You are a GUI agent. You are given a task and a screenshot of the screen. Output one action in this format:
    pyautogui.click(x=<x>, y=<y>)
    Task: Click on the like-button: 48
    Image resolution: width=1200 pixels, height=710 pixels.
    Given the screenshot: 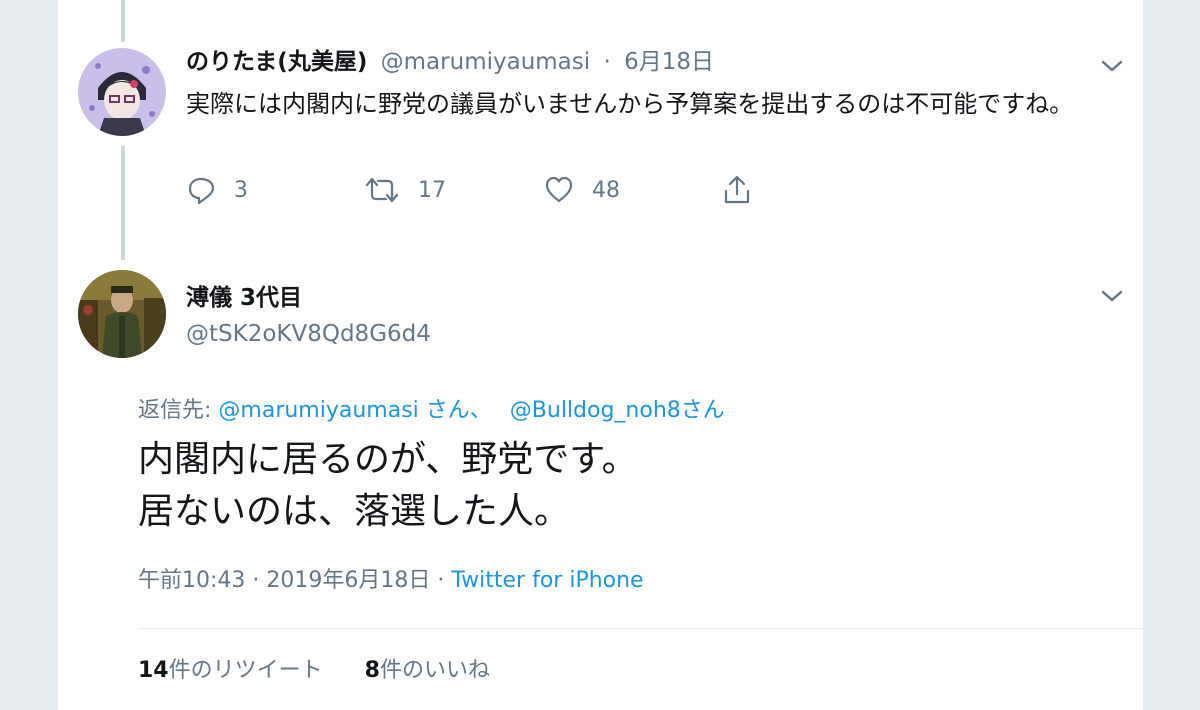 What is the action you would take?
    pyautogui.click(x=582, y=190)
    